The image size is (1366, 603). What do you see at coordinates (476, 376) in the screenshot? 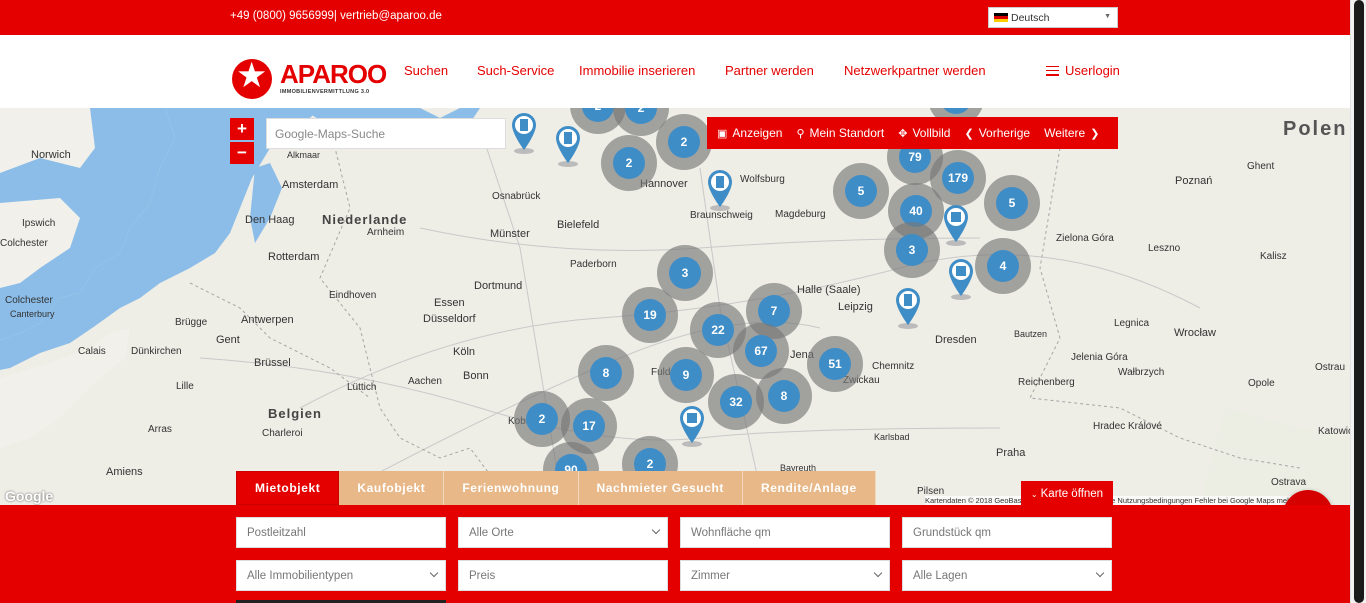
I see `map-label: Bonn` at bounding box center [476, 376].